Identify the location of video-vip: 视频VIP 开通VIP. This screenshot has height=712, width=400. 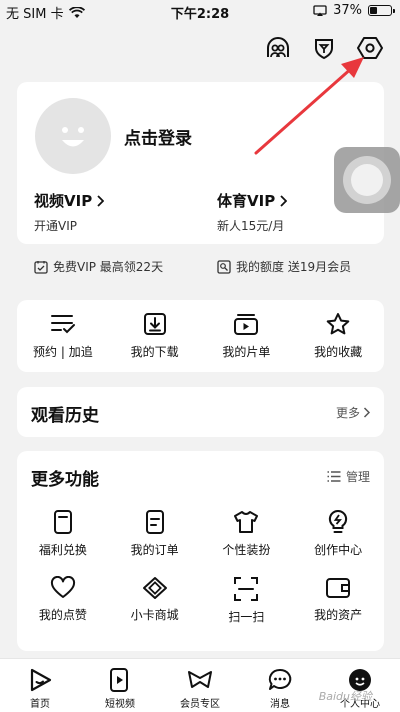
(69, 212).